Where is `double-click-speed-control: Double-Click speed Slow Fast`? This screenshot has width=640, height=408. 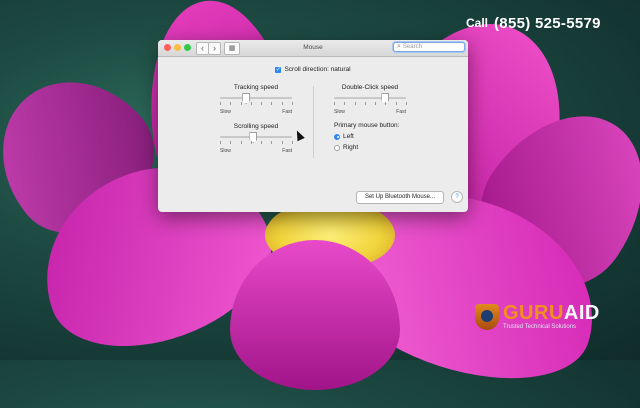 double-click-speed-control: Double-Click speed Slow Fast is located at coordinates (370, 99).